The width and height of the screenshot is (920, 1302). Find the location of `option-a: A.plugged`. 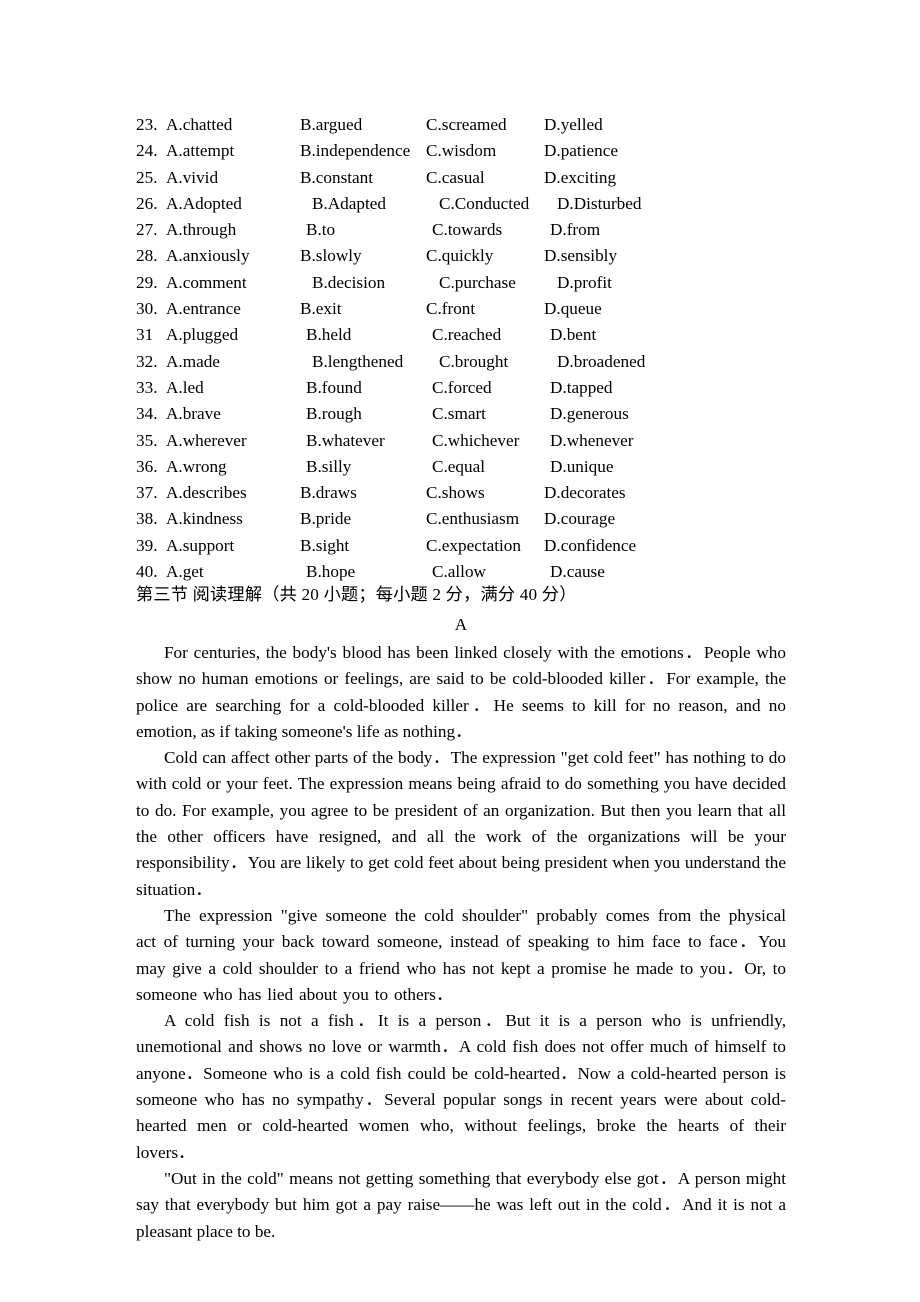

option-a: A.plugged is located at coordinates (202, 335).